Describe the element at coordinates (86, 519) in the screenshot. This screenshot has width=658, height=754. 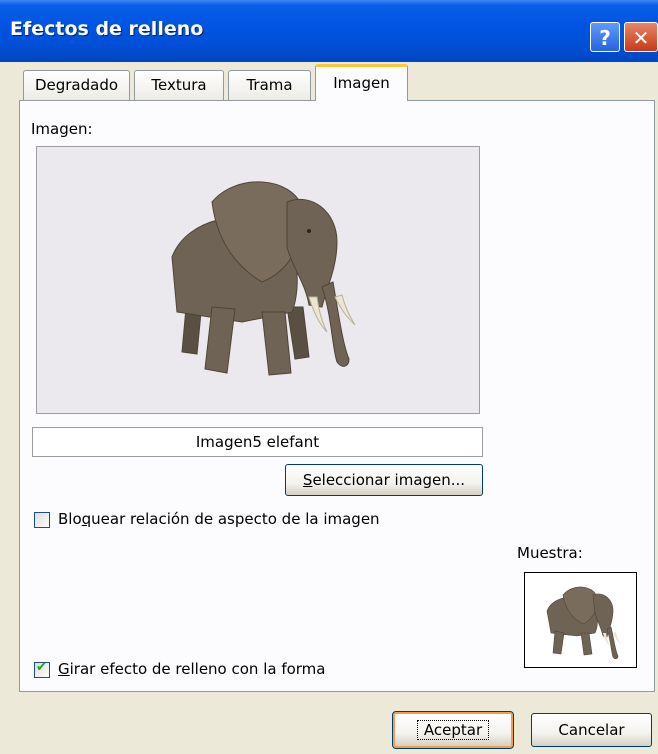
I see `lock-aspect-mnemonic: q` at that location.